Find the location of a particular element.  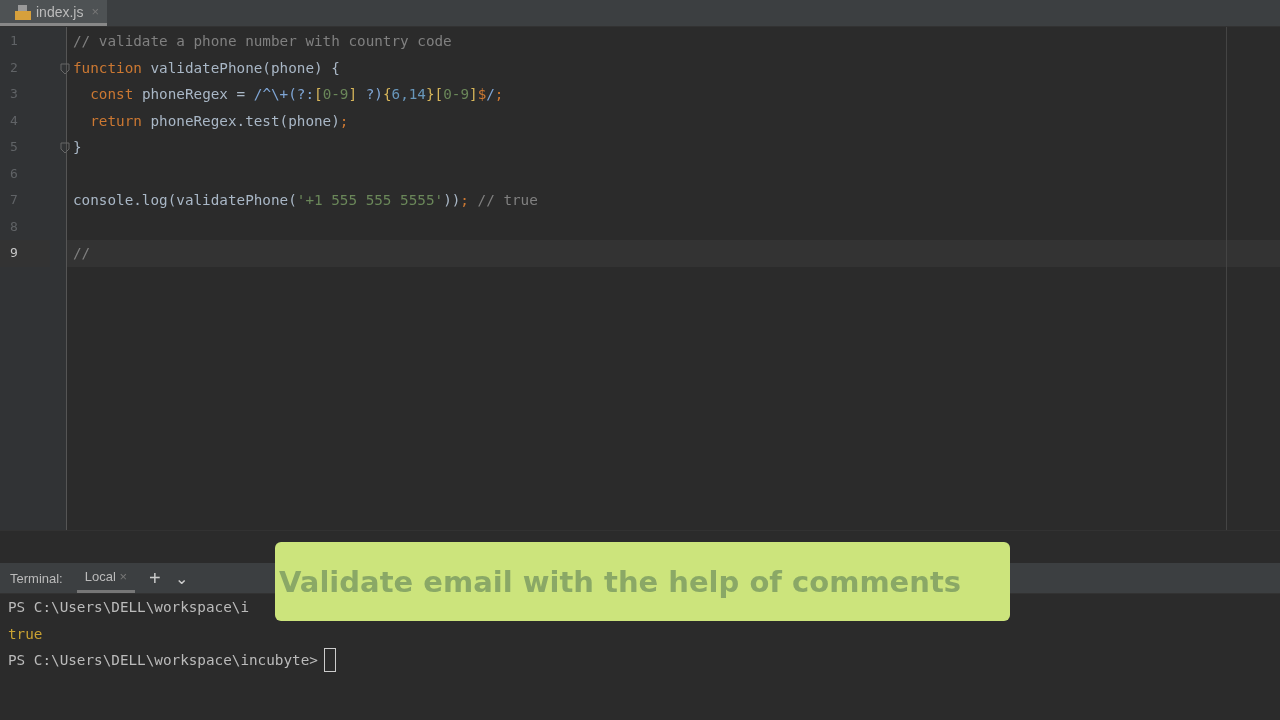

terminal-tab: Local × is located at coordinates (106, 578).